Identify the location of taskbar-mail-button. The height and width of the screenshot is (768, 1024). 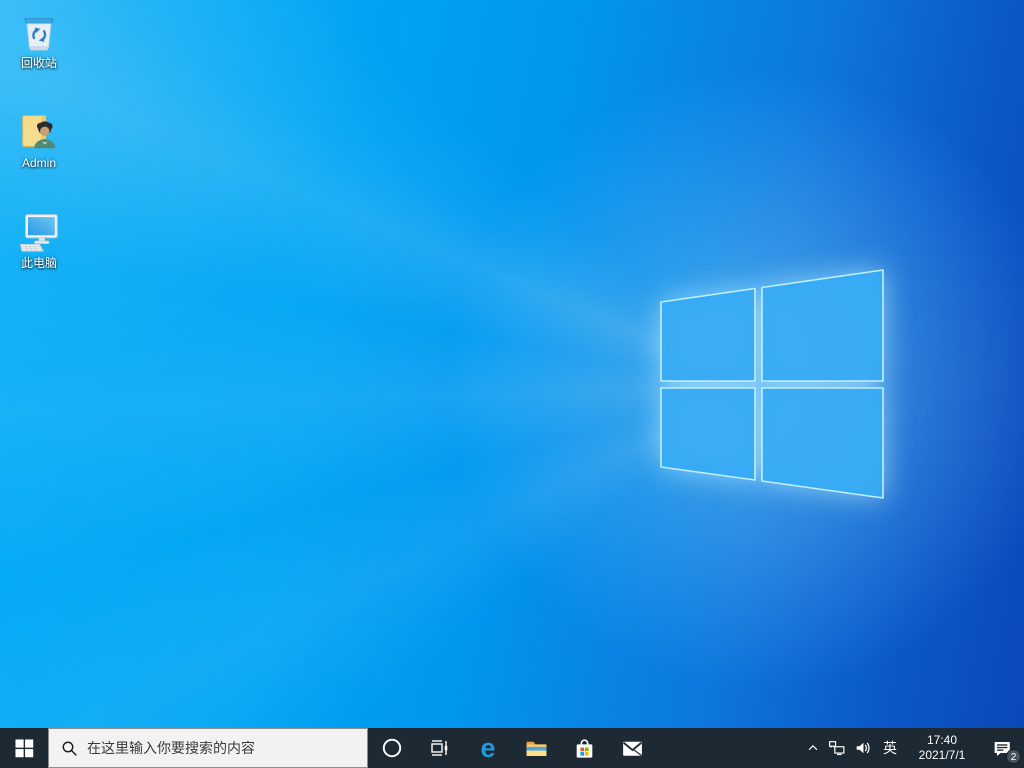
(632, 748).